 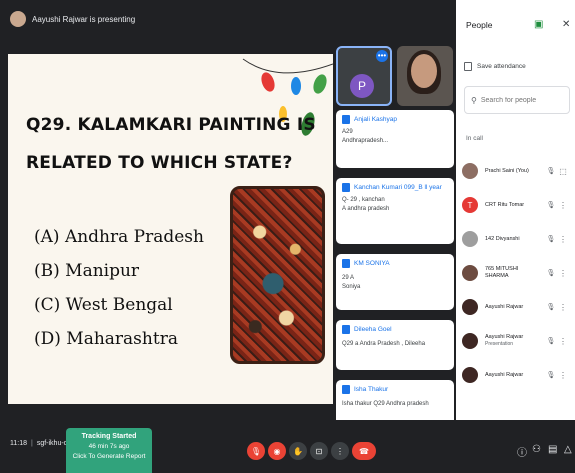 I want to click on participant-row: T CRT Ritu Tomar 🎙 ⋮, so click(x=518, y=205).